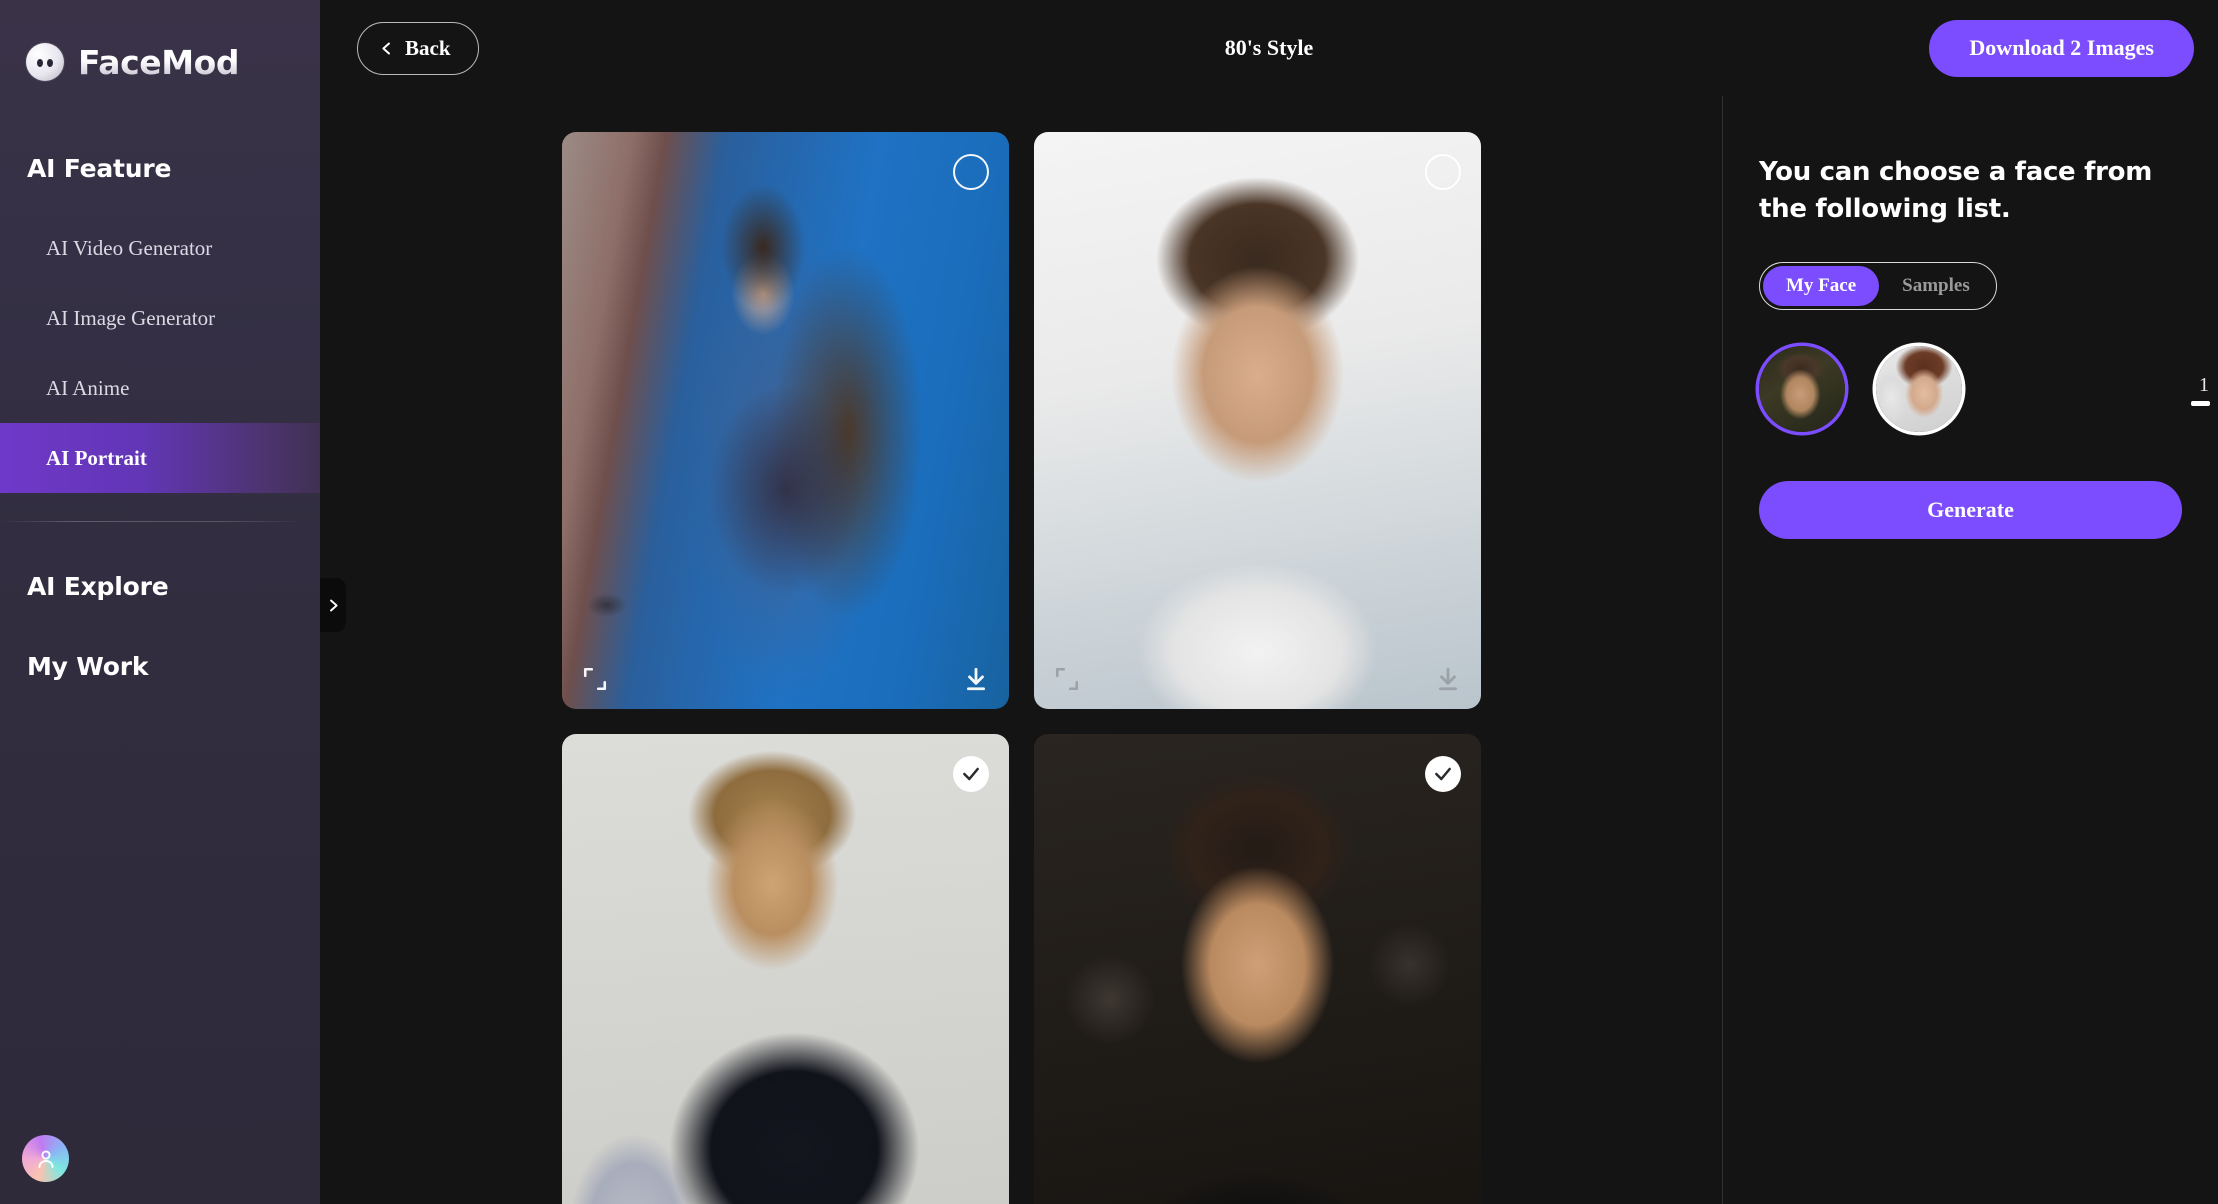 This screenshot has height=1204, width=2218. Describe the element at coordinates (2061, 48) in the screenshot. I see `download-images-button: Download 2 Images` at that location.